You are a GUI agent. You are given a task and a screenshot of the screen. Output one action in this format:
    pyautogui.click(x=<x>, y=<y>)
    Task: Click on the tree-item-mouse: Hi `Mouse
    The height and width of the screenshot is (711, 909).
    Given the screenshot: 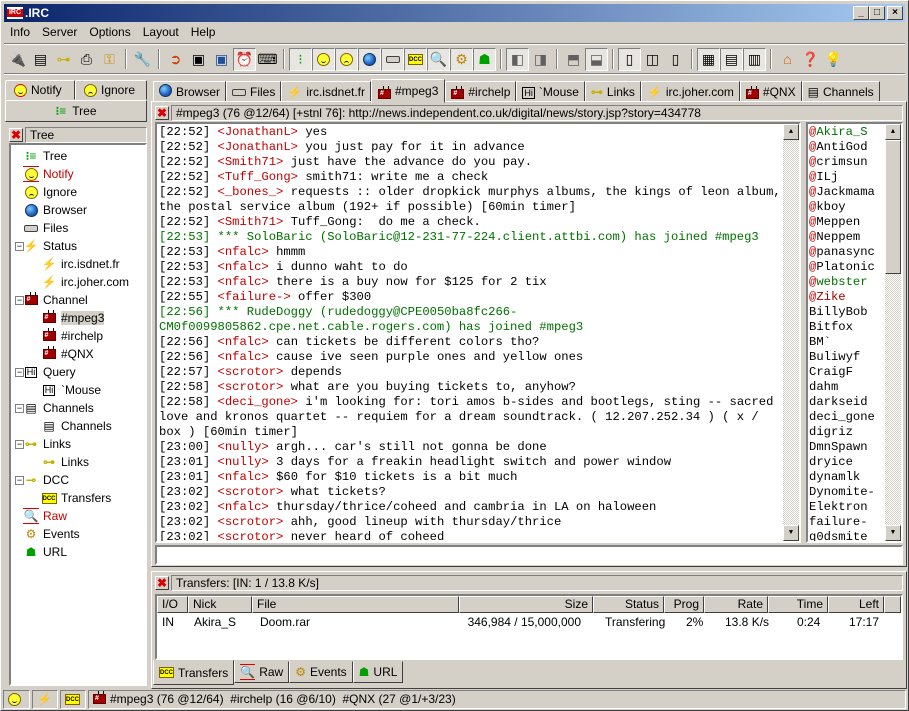 What is the action you would take?
    pyautogui.click(x=71, y=390)
    